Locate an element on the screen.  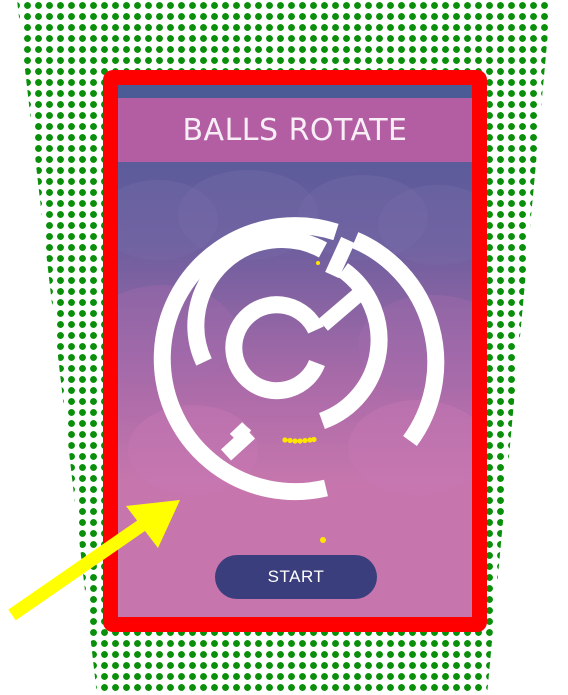
yellow-arrow-icon is located at coordinates (94, 560).